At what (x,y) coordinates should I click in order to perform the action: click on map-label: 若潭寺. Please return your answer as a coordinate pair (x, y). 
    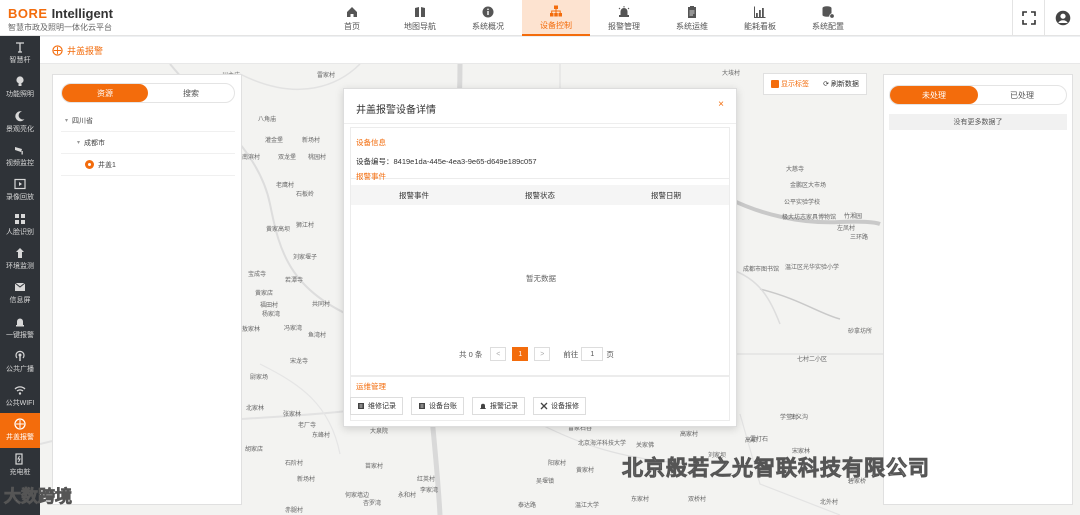
    Looking at the image, I should click on (294, 281).